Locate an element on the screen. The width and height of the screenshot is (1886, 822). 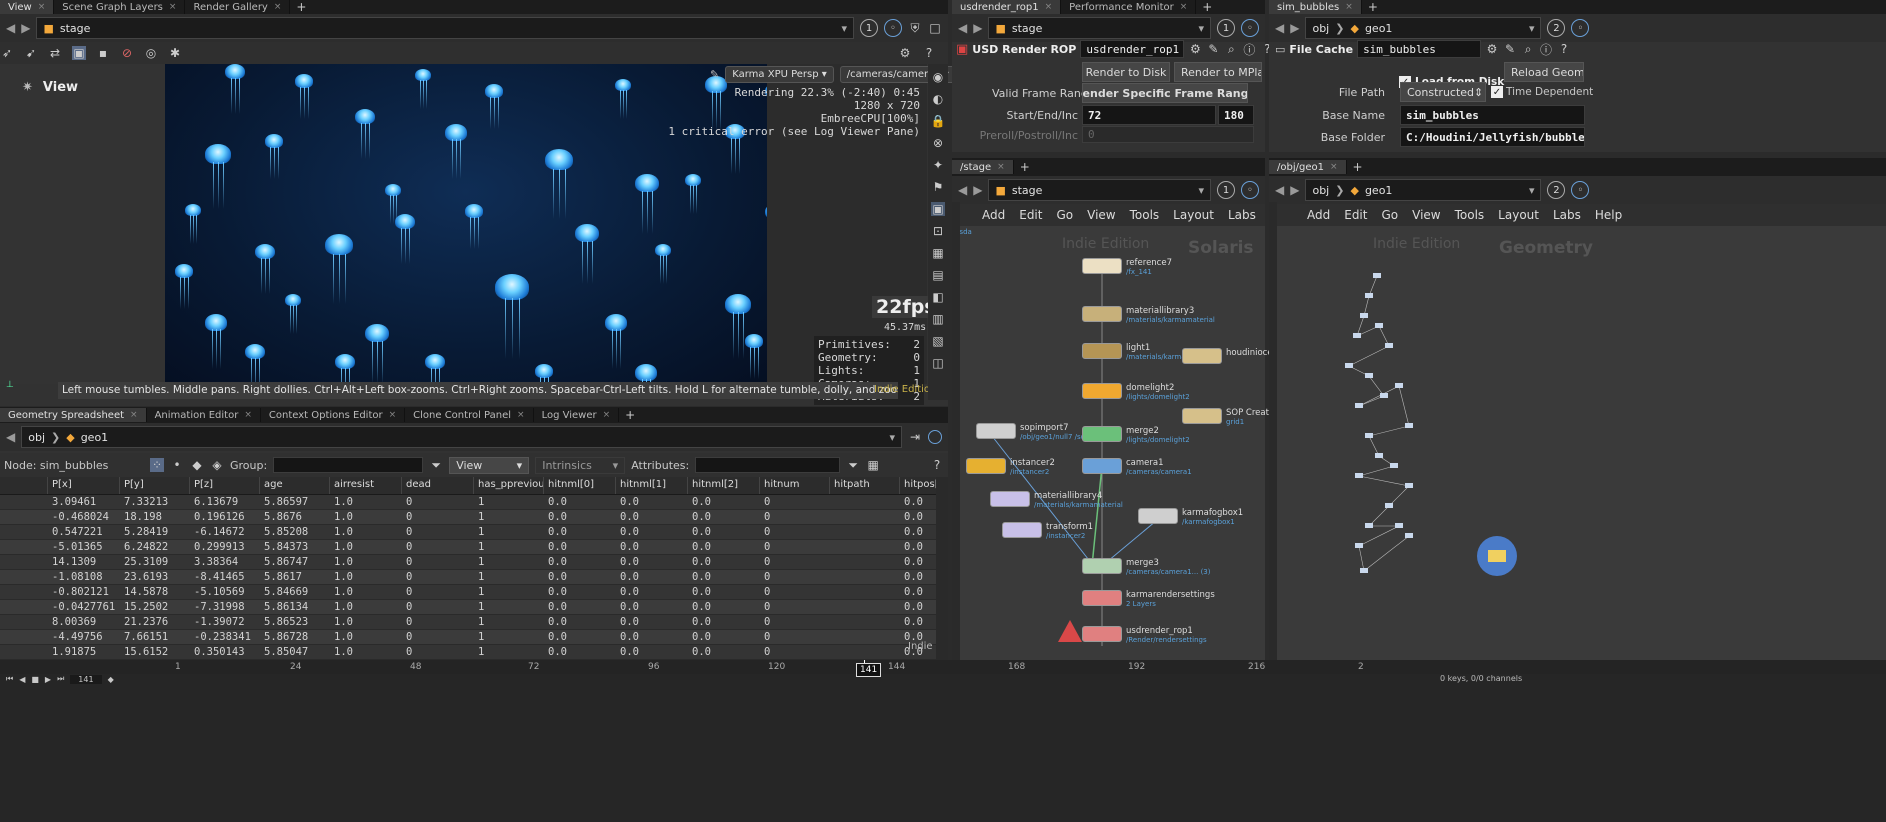
points-mode-icon: ⁘ is located at coordinates (157, 465).